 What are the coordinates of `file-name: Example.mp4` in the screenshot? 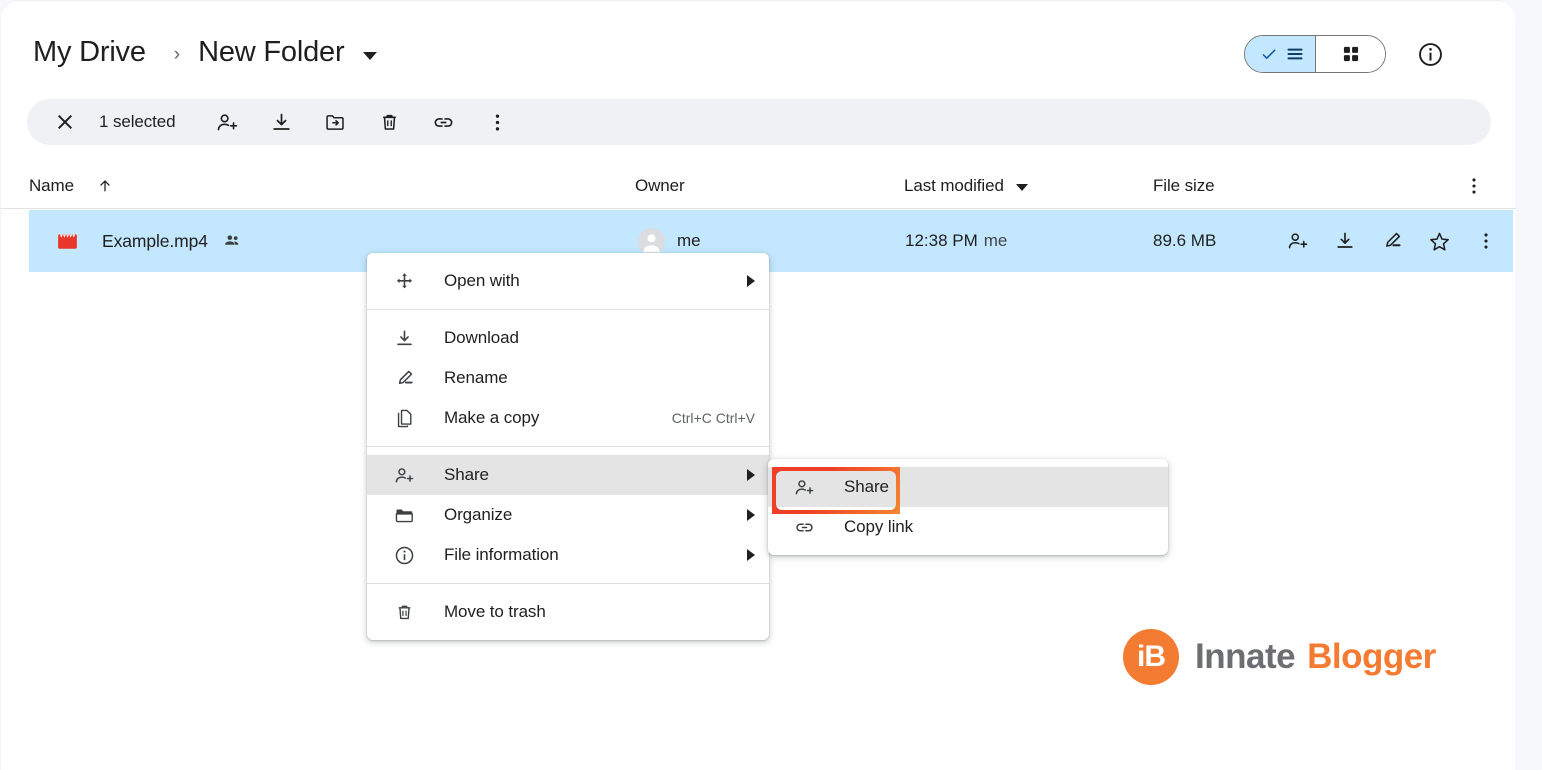 It's located at (155, 240).